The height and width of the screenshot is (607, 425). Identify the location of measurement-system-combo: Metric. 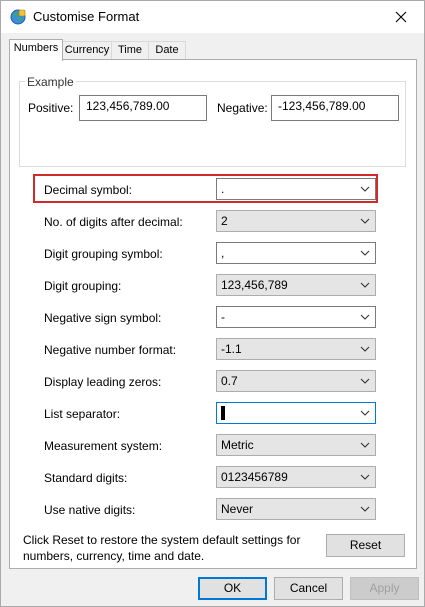
(296, 445).